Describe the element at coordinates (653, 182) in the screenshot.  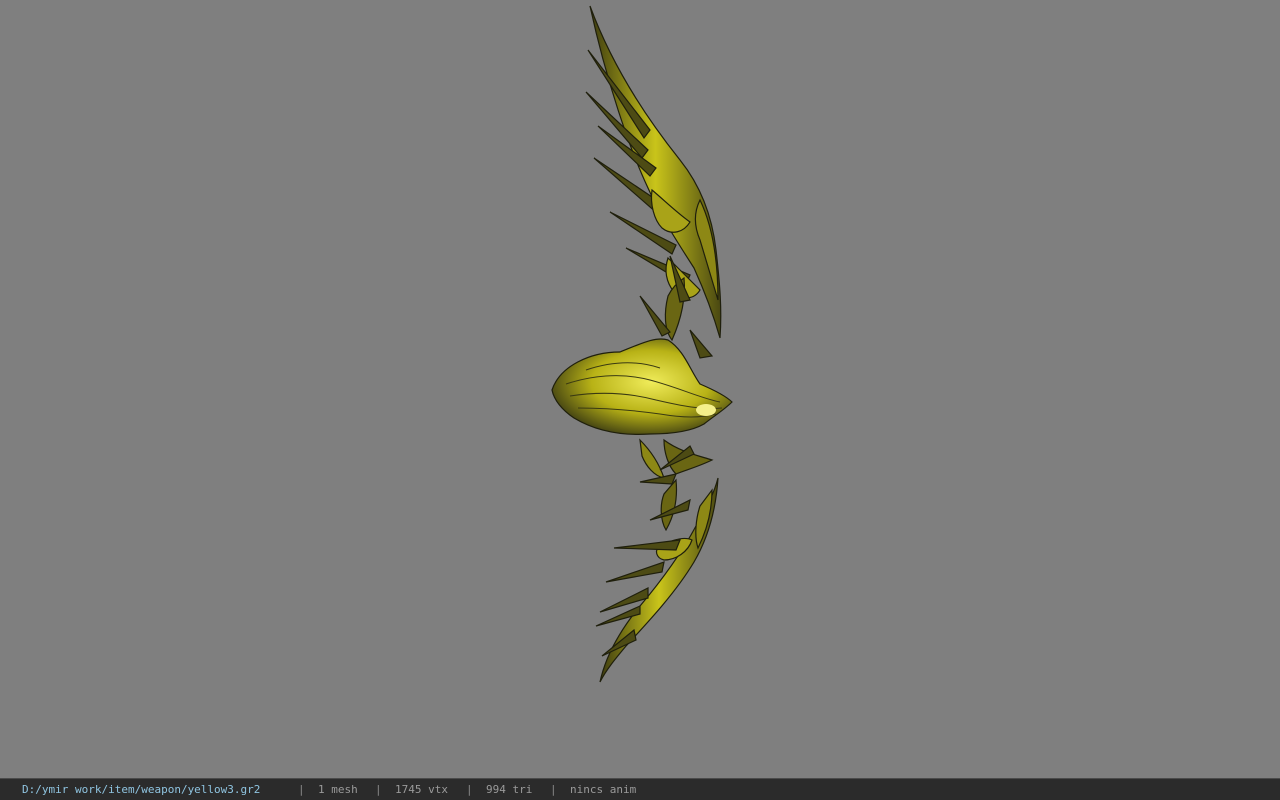
I see `upper-limb` at that location.